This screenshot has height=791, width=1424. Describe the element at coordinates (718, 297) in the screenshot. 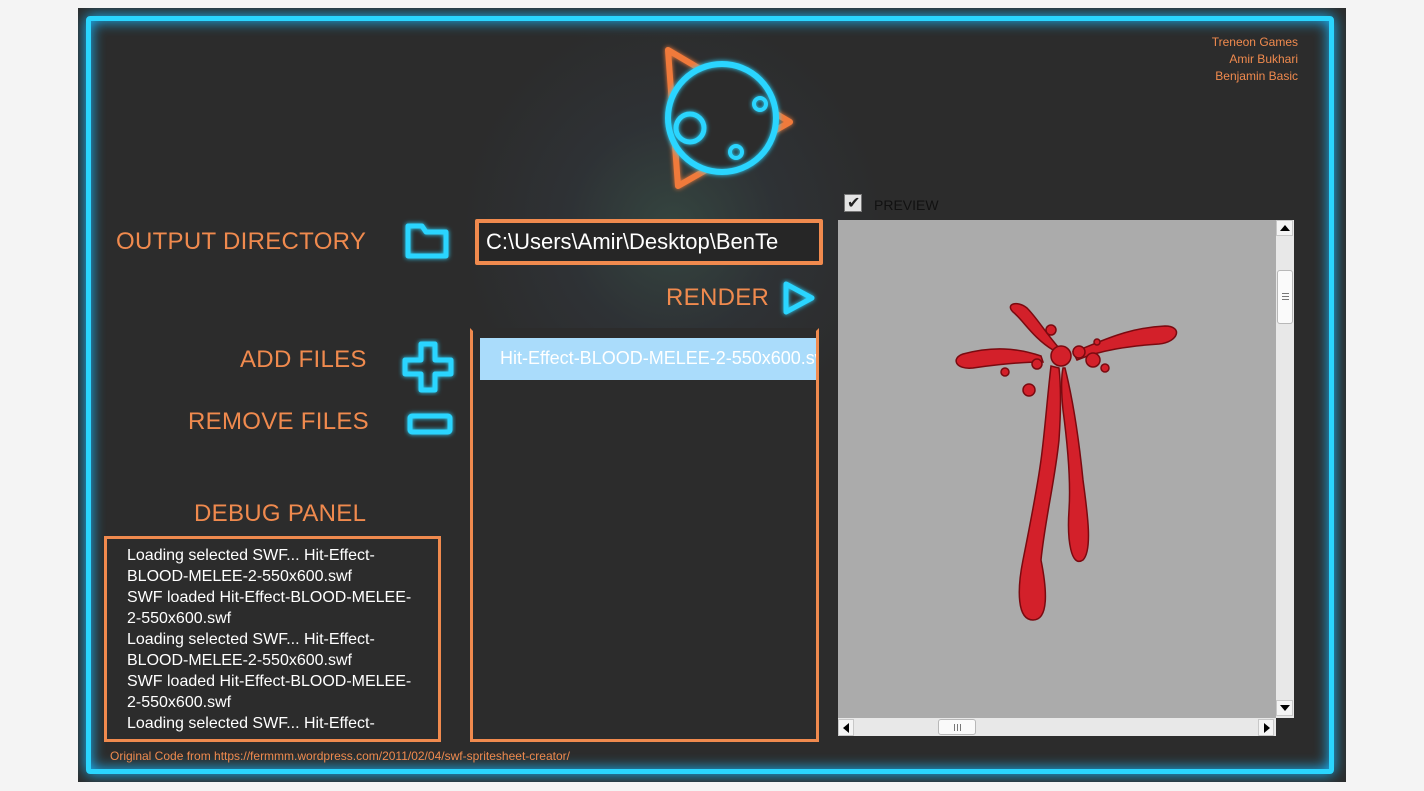

I see `render-label: RENDER` at that location.